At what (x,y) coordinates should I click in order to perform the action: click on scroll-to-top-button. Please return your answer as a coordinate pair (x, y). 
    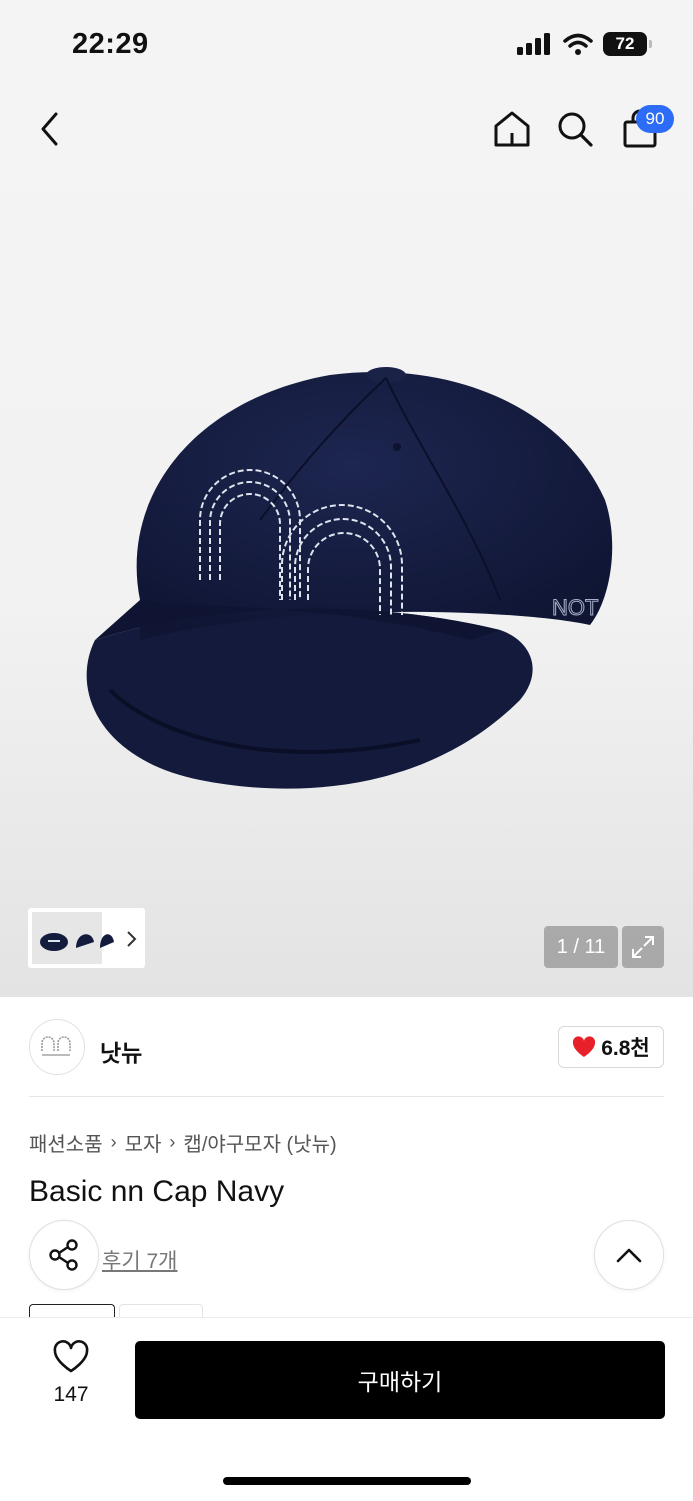
    Looking at the image, I should click on (629, 1255).